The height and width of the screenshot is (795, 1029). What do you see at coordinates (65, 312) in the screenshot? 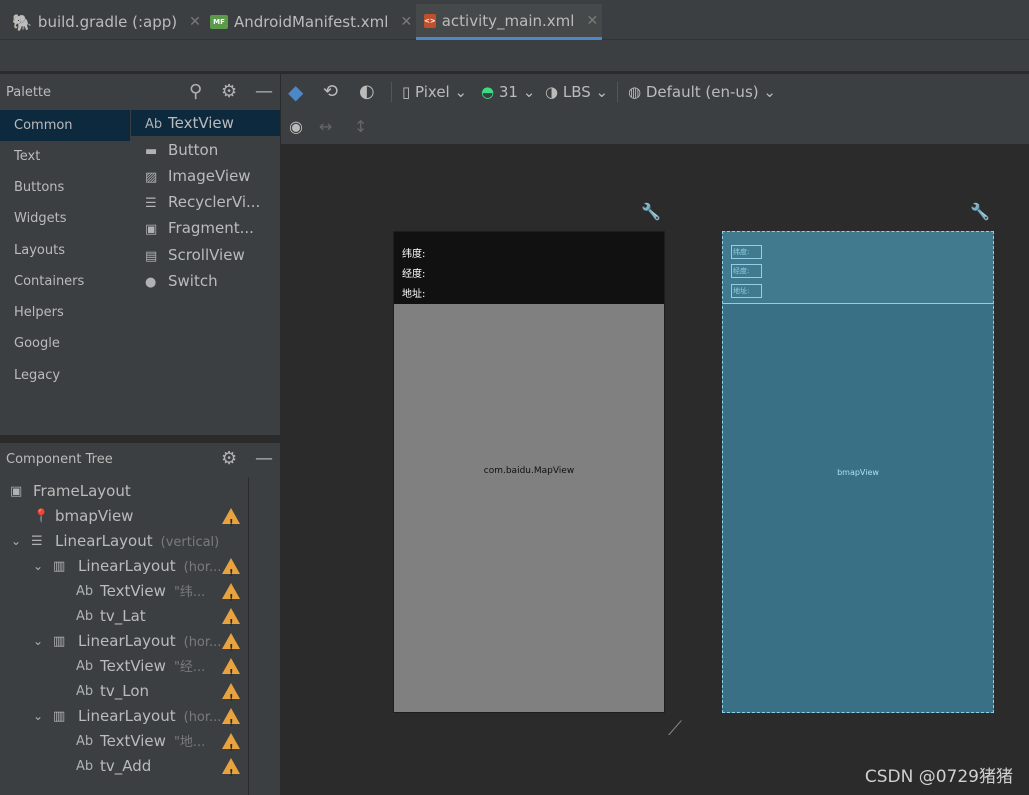
I see `palette-category-helpers: Helpers` at bounding box center [65, 312].